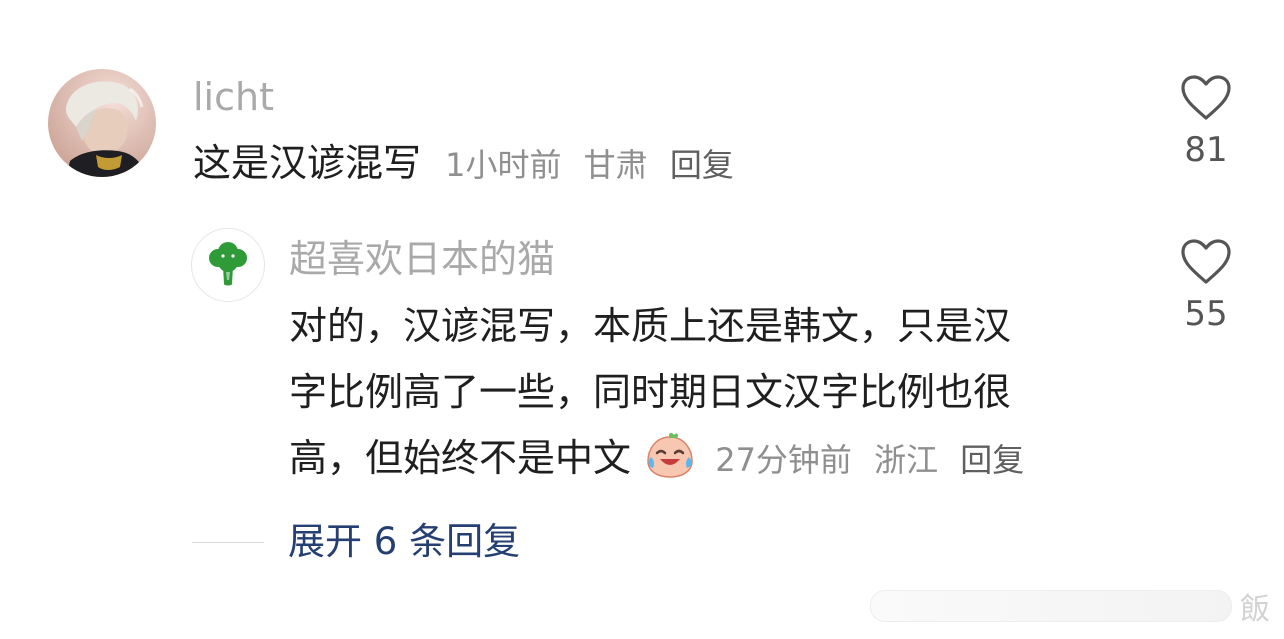 The width and height of the screenshot is (1284, 639). Describe the element at coordinates (650, 392) in the screenshot. I see `reply-text-line: 字比例高了一些，同时期日文汉字比例也很` at that location.